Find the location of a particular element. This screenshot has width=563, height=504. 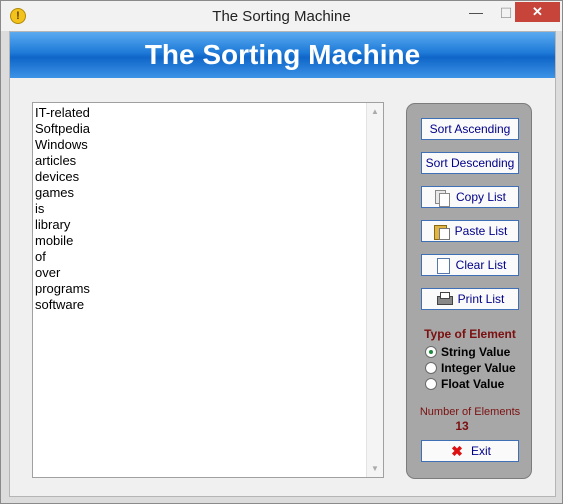

paste-list-label: Paste List is located at coordinates (481, 231).